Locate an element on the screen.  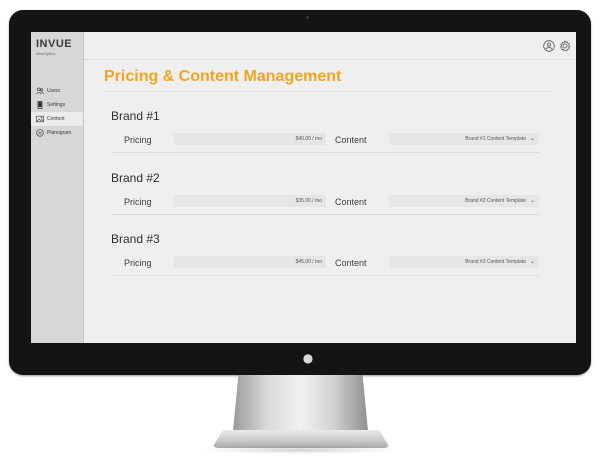
content-template-dropdown: Brand #3 Content Template ⌄ is located at coordinates (464, 262).